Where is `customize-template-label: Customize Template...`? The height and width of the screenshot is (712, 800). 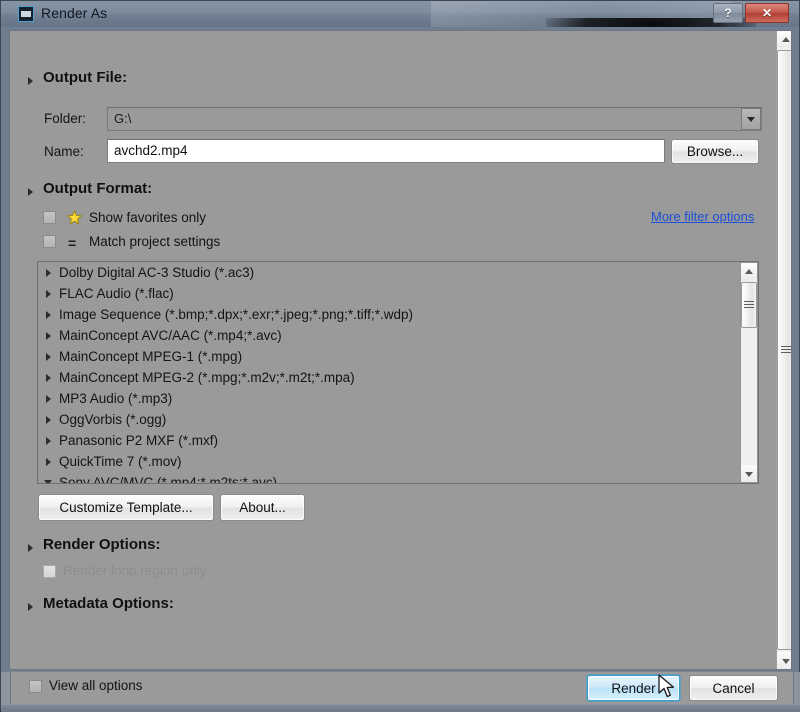 customize-template-label: Customize Template... is located at coordinates (126, 507).